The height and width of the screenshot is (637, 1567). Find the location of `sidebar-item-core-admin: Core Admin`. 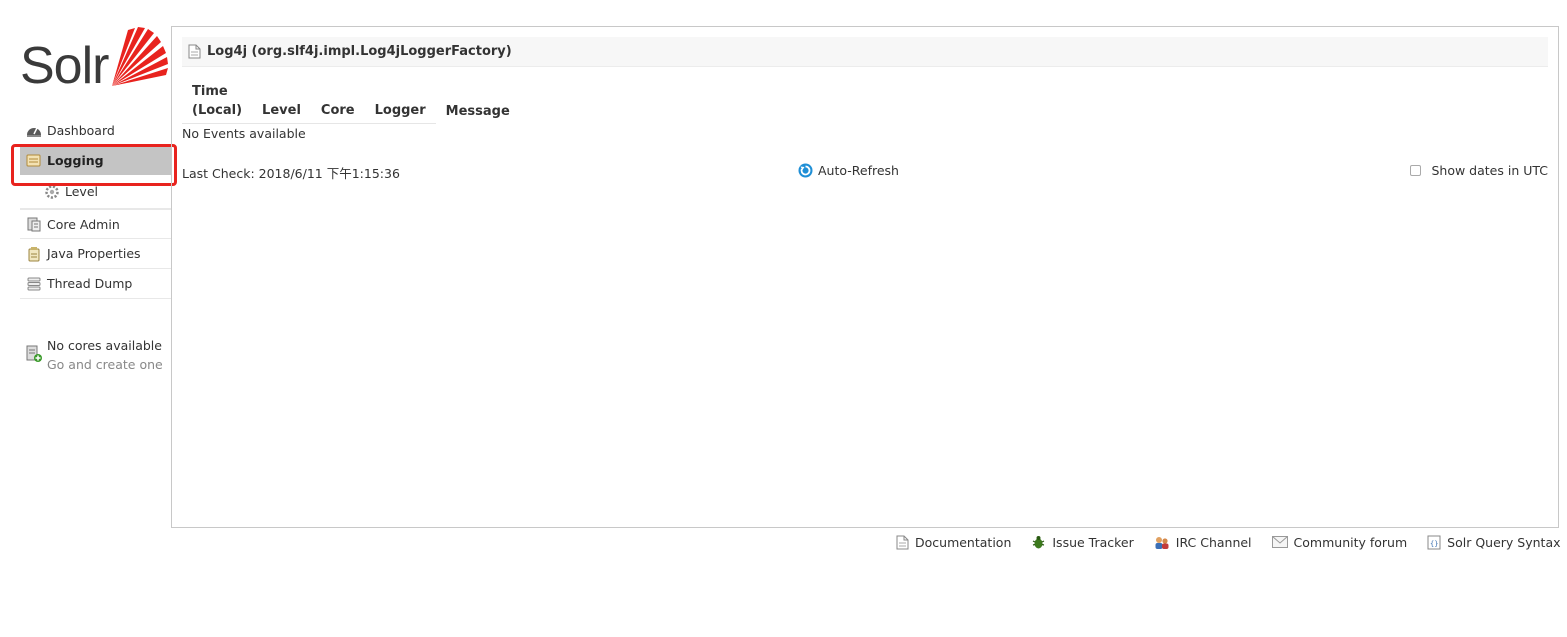

sidebar-item-core-admin: Core Admin is located at coordinates (95, 224).